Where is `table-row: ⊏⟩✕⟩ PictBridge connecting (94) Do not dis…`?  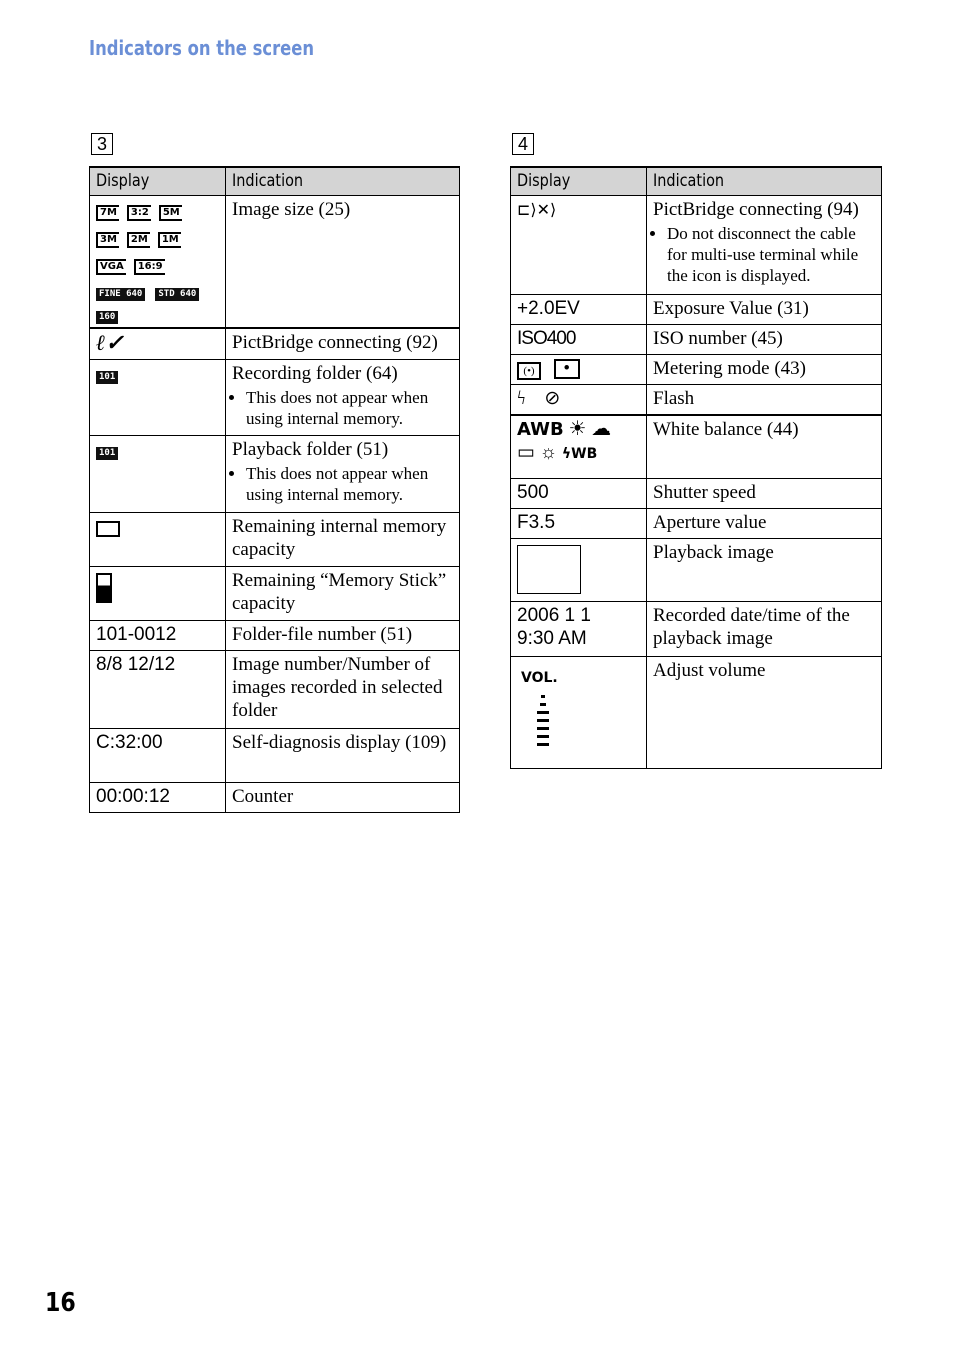 table-row: ⊏⟩✕⟩ PictBridge connecting (94) Do not dis… is located at coordinates (696, 245).